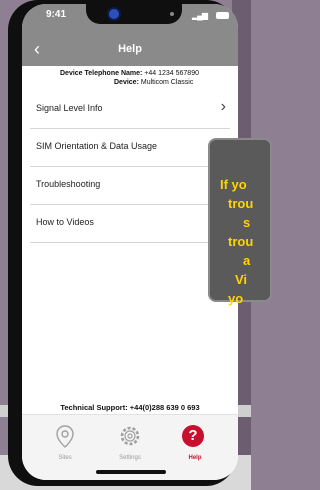 This screenshot has height=490, width=320. I want to click on menu-item-how-to-videos: How to Videos, so click(130, 223).